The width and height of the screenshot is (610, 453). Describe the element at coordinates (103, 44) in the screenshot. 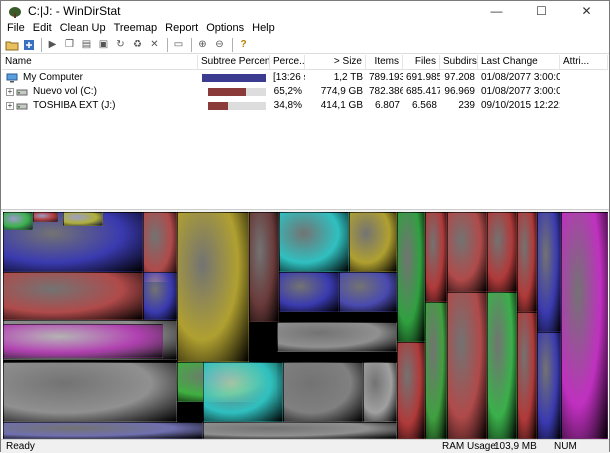

I see `cmd-icon: ▣` at that location.